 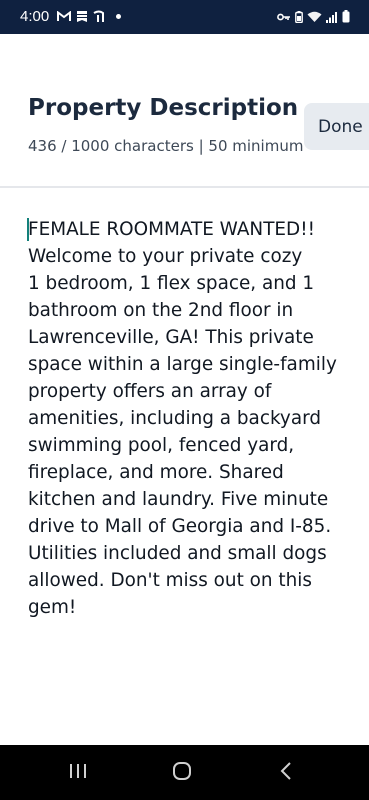 I want to click on character-count: 436 / 1000 characters | 50 minimum, so click(x=166, y=146).